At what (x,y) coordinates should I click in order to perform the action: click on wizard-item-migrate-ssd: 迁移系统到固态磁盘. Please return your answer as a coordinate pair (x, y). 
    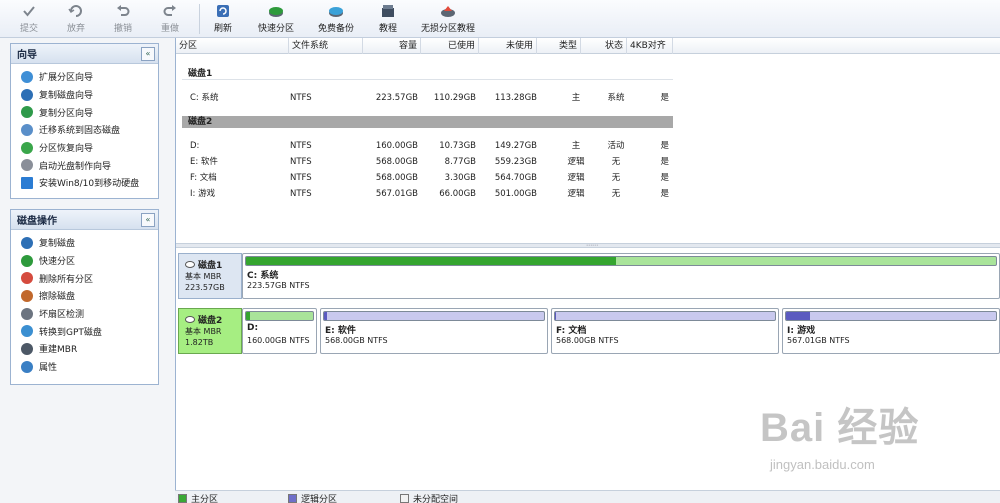
    Looking at the image, I should click on (84, 130).